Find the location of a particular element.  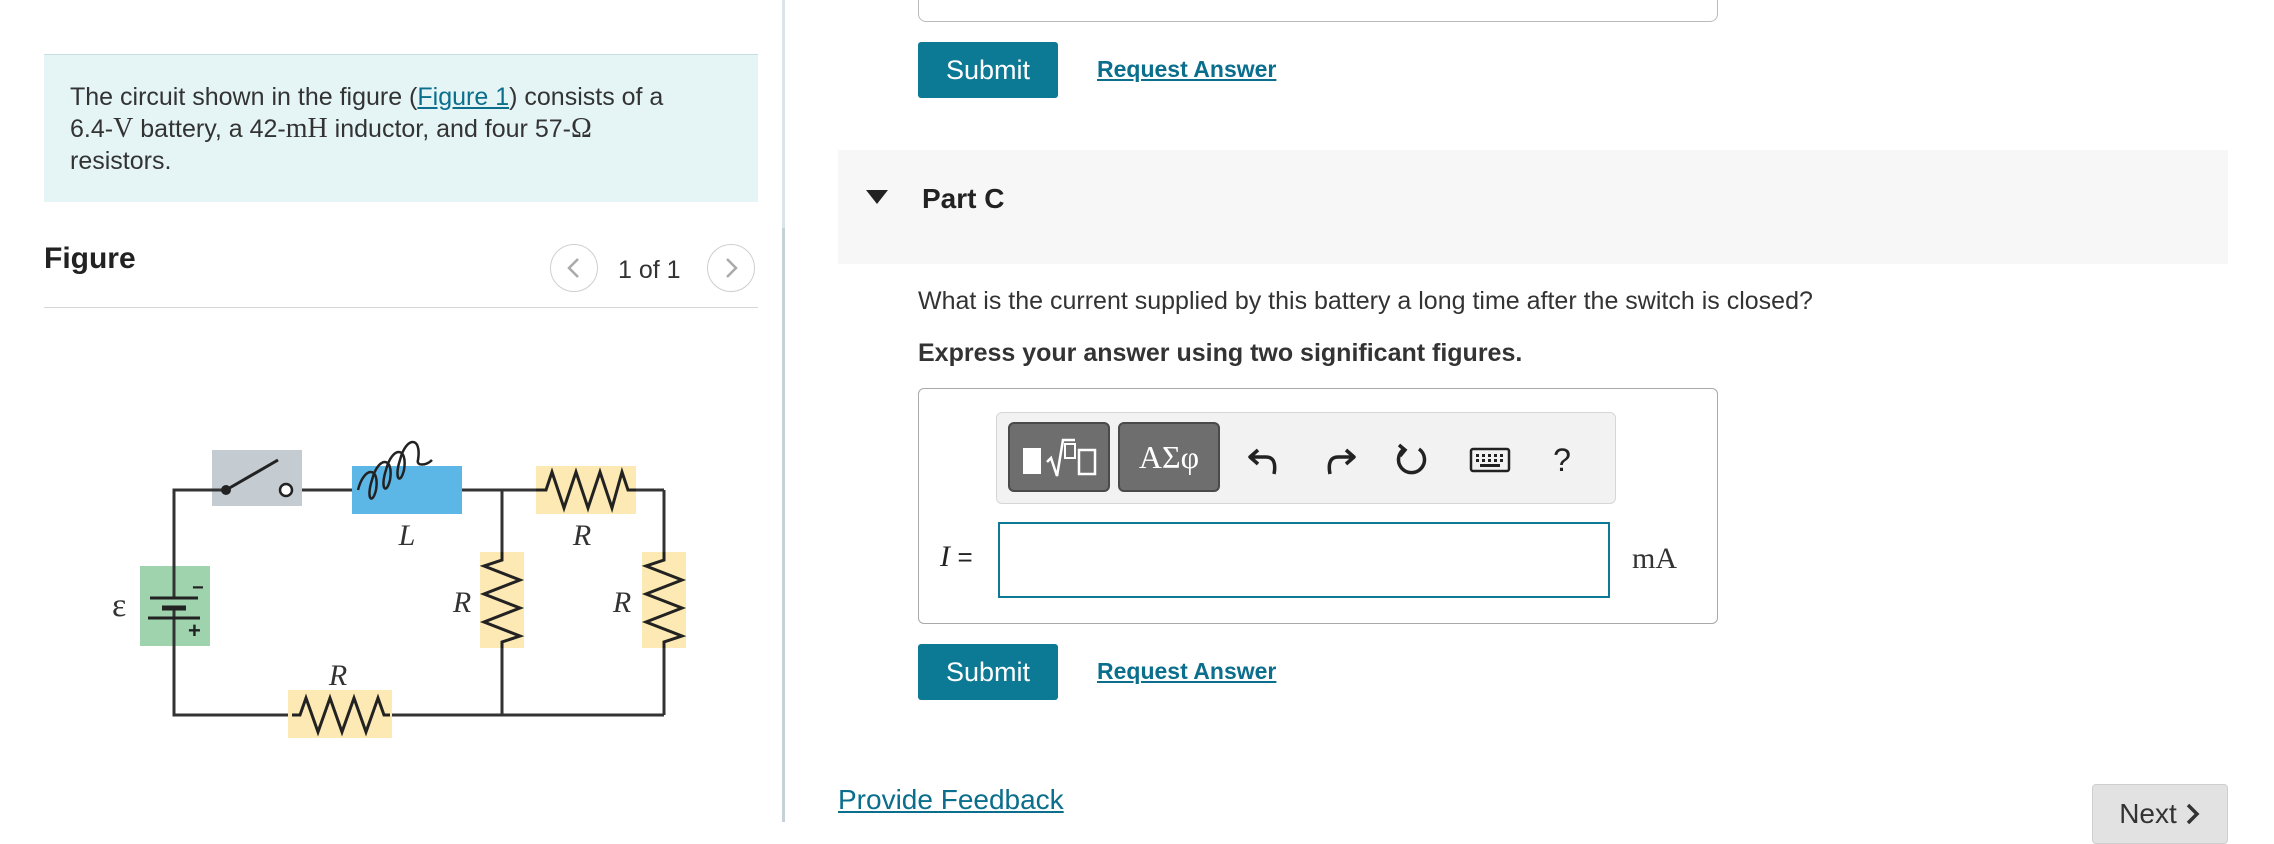

request-answer-link-part-b: Request Answer is located at coordinates (1186, 69).